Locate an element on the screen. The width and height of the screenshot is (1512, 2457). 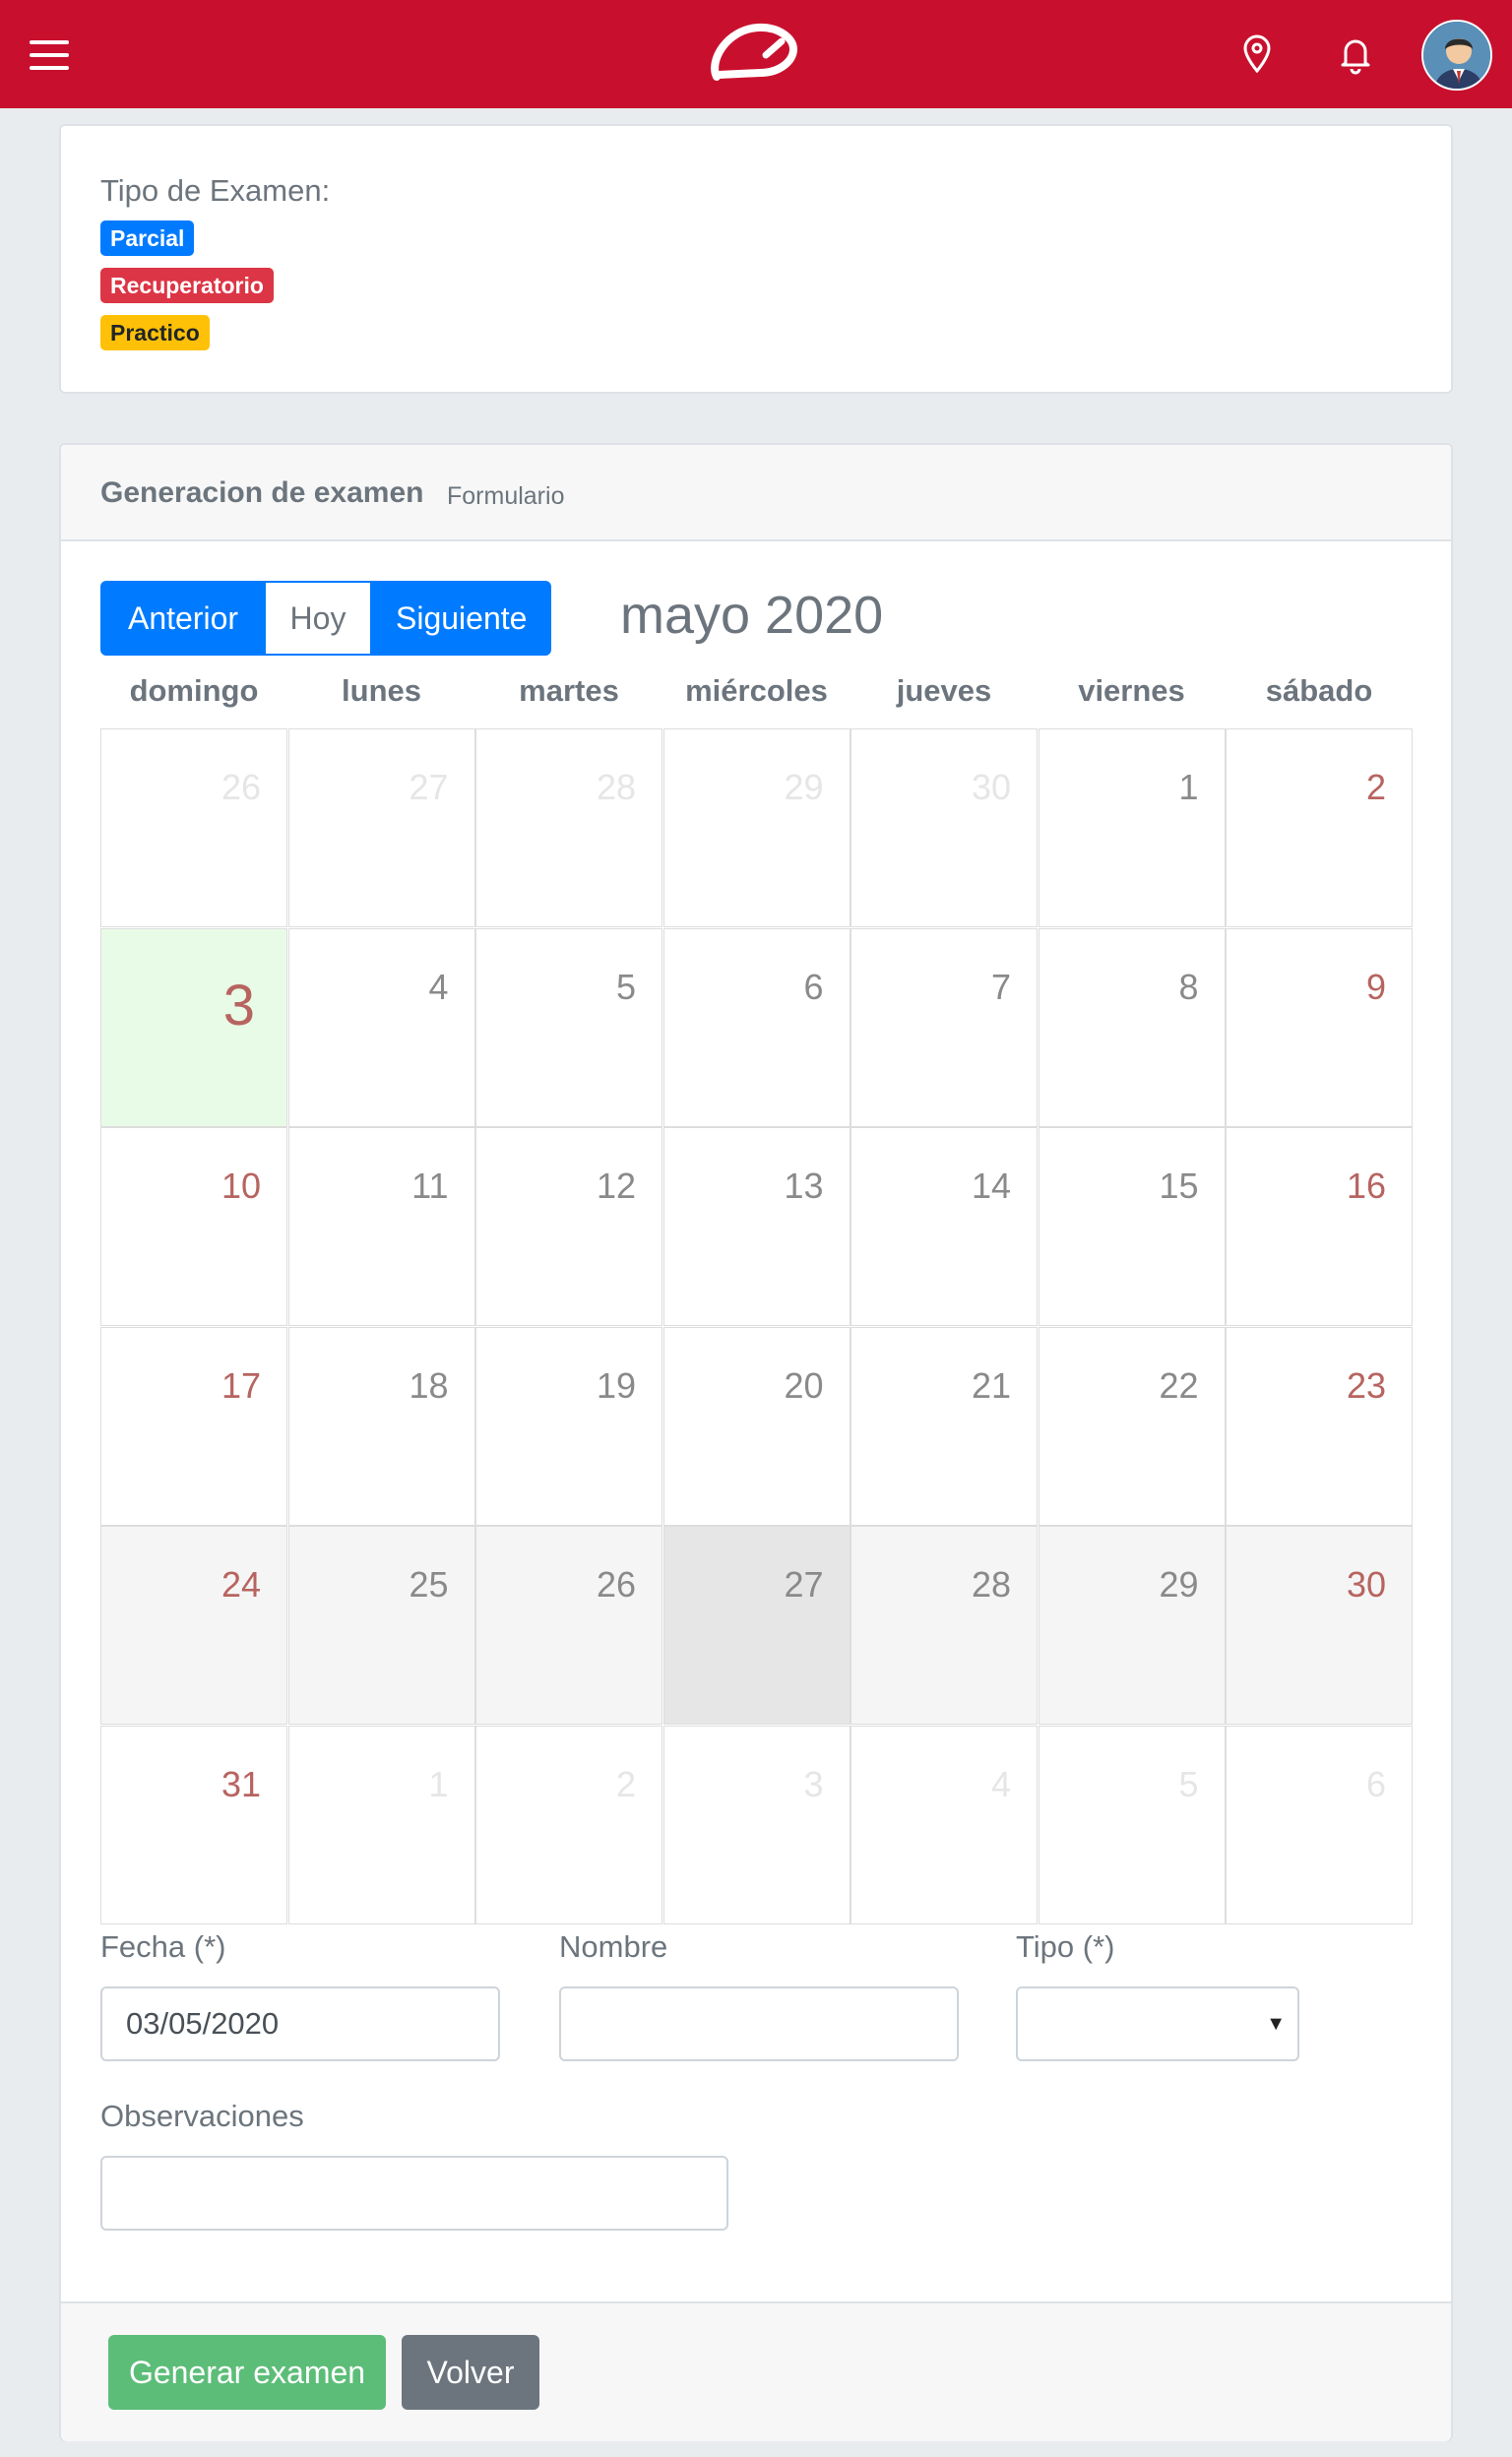
calendar-day-cell: 7 is located at coordinates (944, 1027).